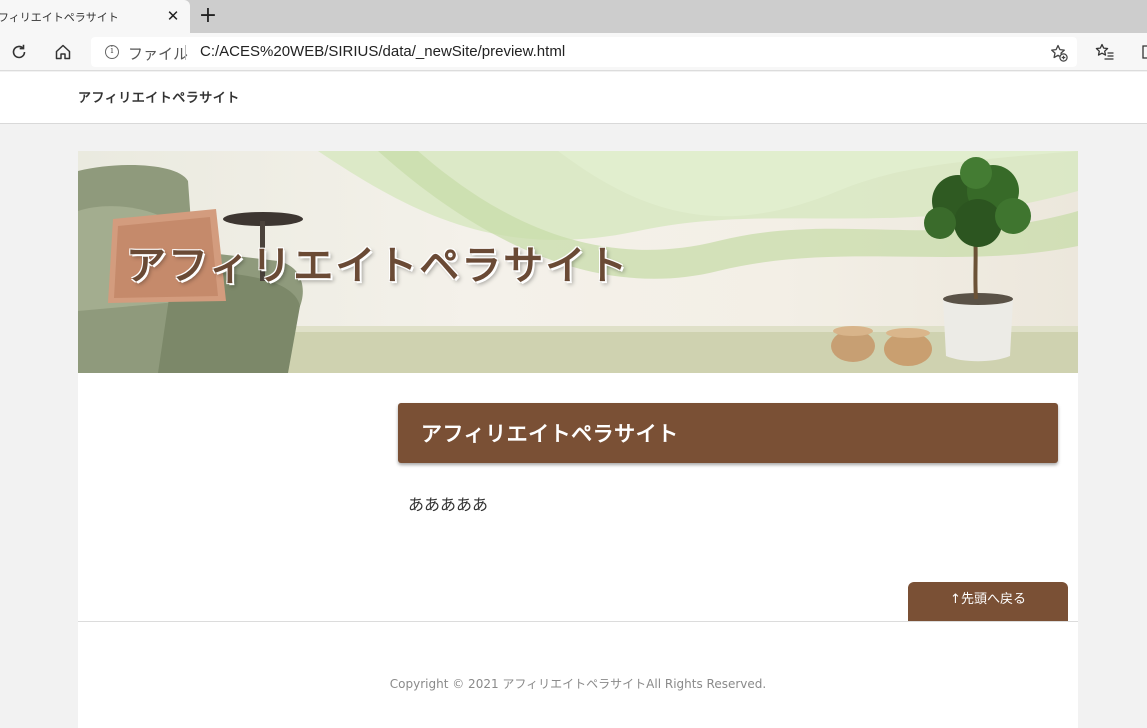  What do you see at coordinates (63, 52) in the screenshot?
I see `home-icon` at bounding box center [63, 52].